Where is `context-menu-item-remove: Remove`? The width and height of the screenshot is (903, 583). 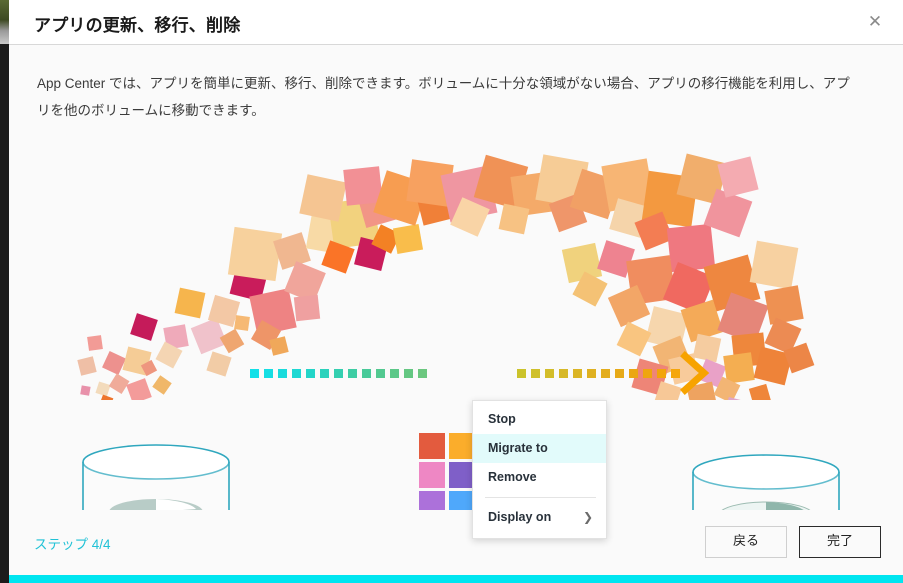
context-menu-item-remove: Remove is located at coordinates (539, 477).